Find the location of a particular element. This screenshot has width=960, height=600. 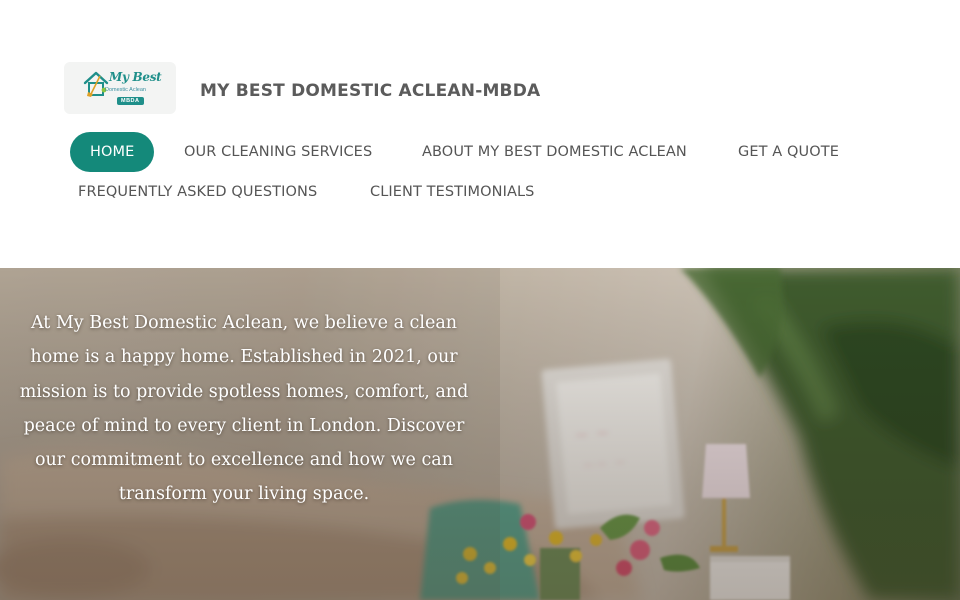

logo-text-secondary: Domestic Aclean is located at coordinates (125, 90).